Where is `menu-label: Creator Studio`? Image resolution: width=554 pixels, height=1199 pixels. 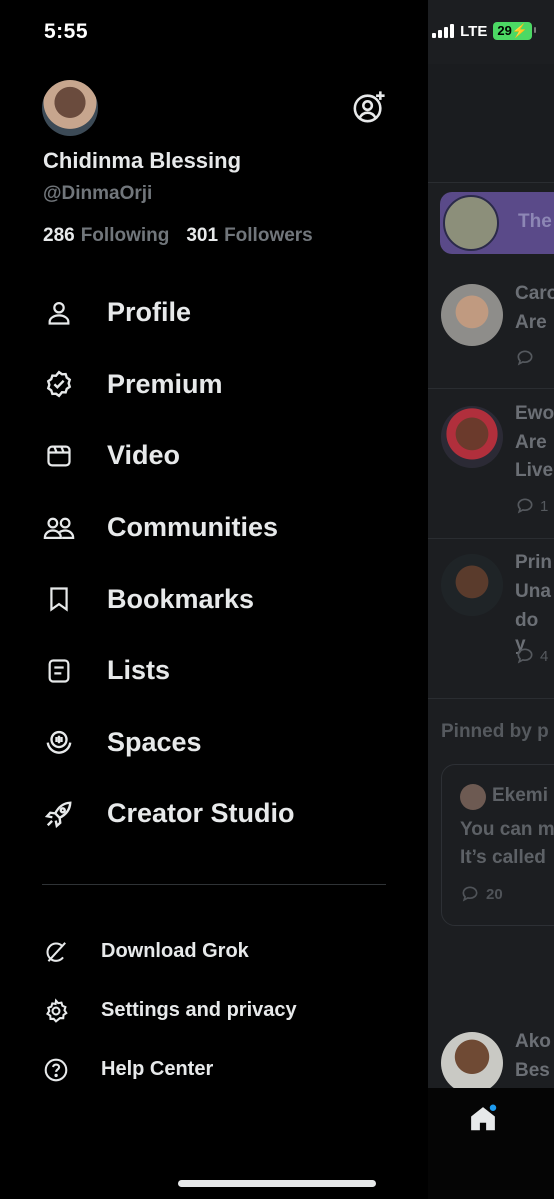
menu-label: Creator Studio is located at coordinates (201, 813).